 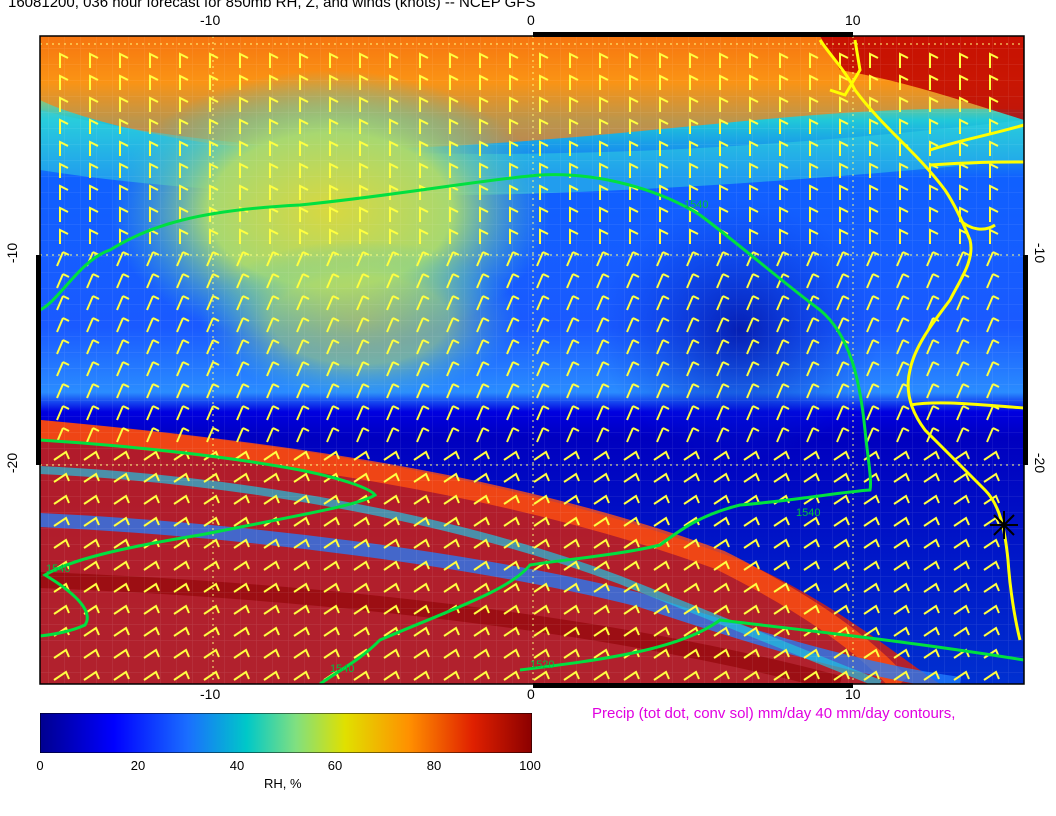 What do you see at coordinates (12, 463) in the screenshot?
I see `lat-tick-left: -20` at bounding box center [12, 463].